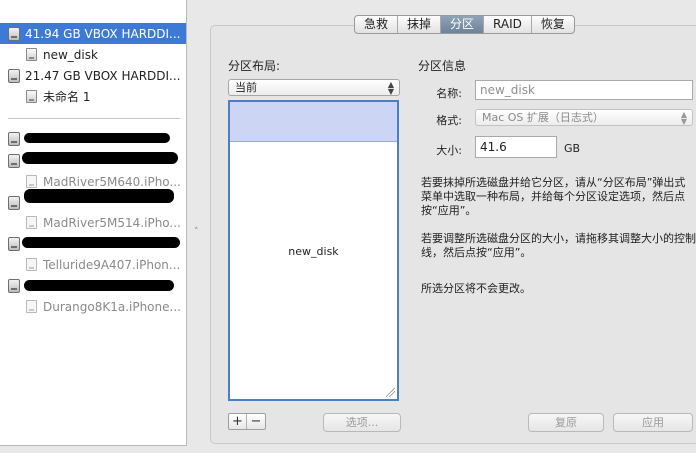  Describe the element at coordinates (449, 120) in the screenshot. I see `format-label: 格式:` at that location.